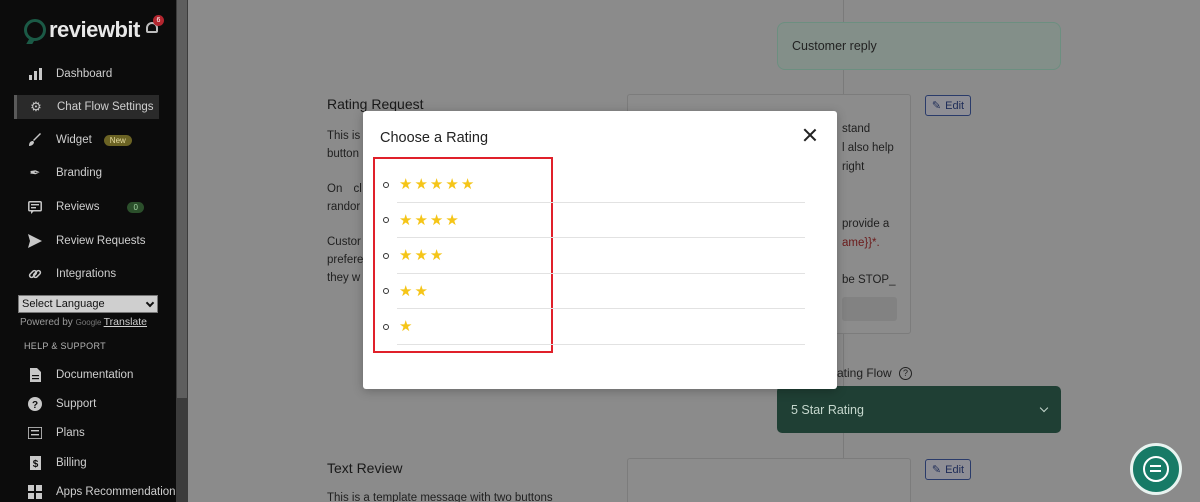 This screenshot has height=502, width=1200. What do you see at coordinates (78, 207) in the screenshot?
I see `sidebar-item-label: Reviews` at bounding box center [78, 207].